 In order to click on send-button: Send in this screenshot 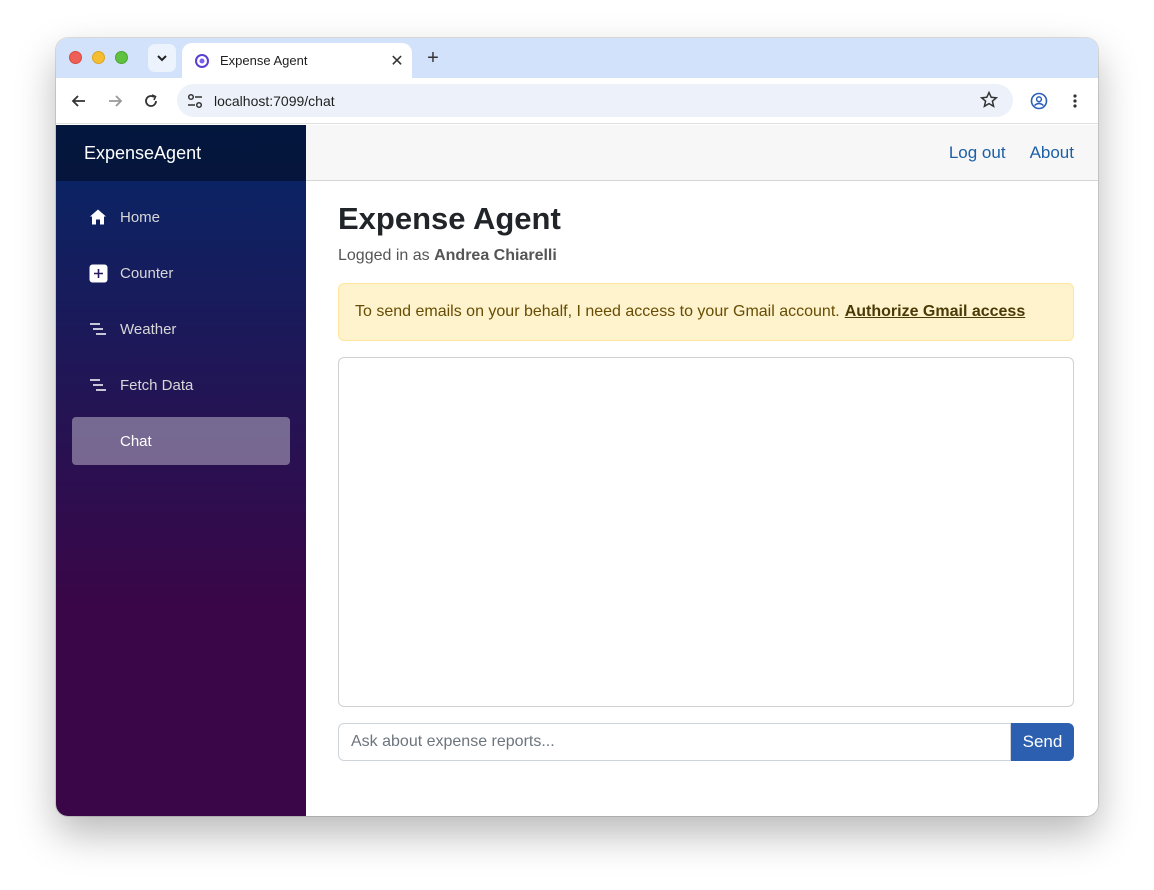, I will do `click(1042, 742)`.